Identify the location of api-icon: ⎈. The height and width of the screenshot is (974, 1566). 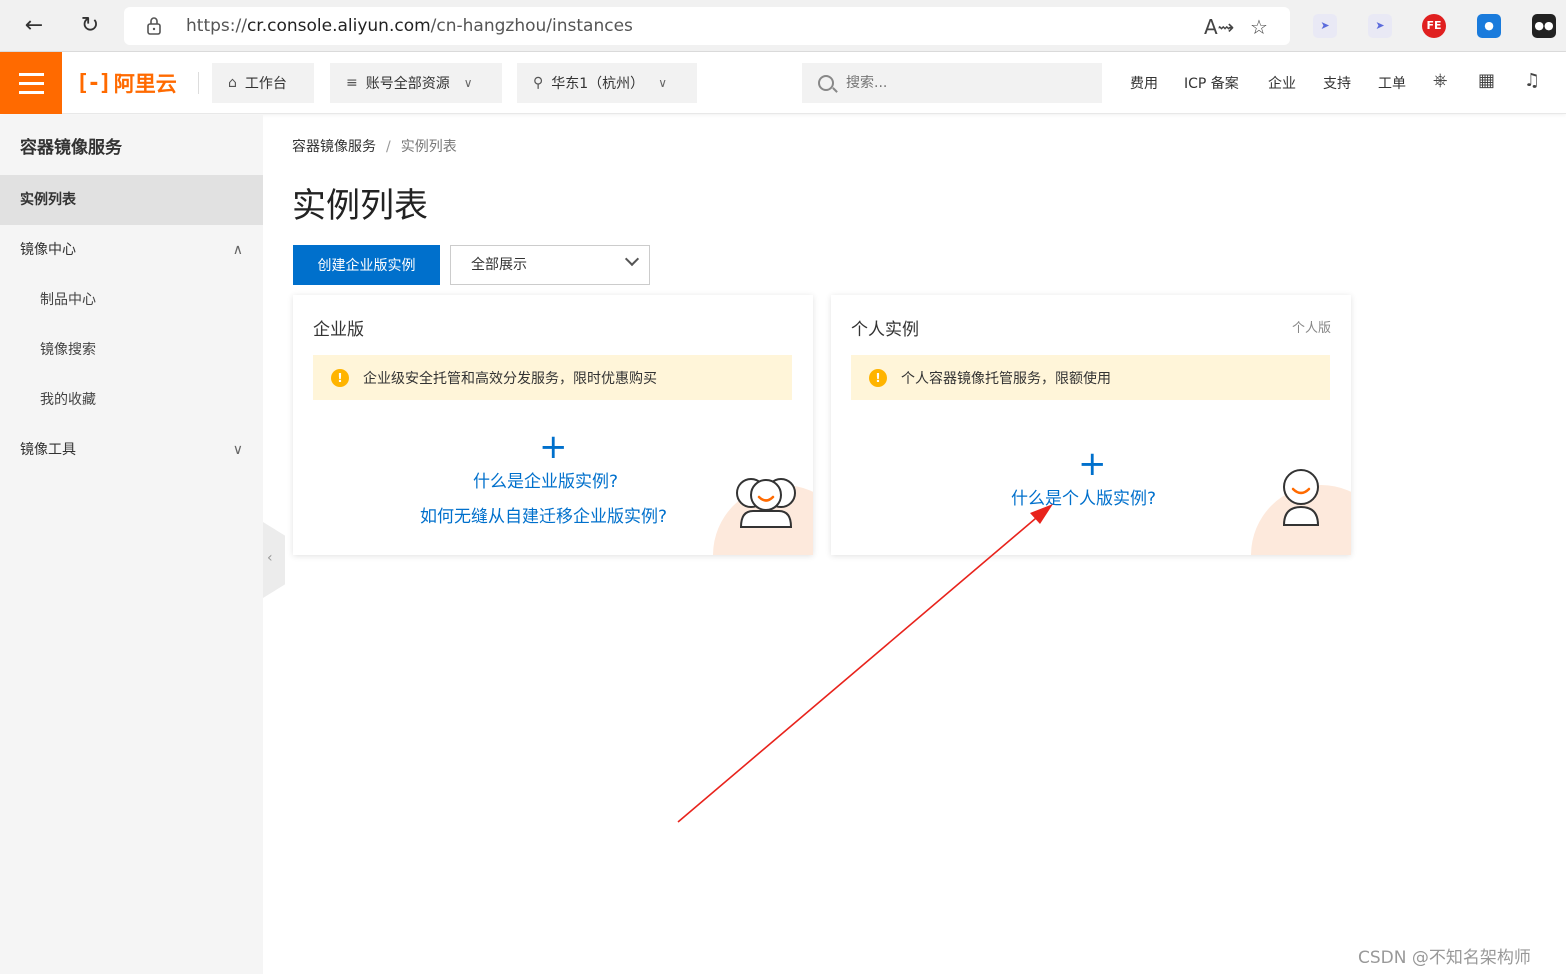
(1440, 80).